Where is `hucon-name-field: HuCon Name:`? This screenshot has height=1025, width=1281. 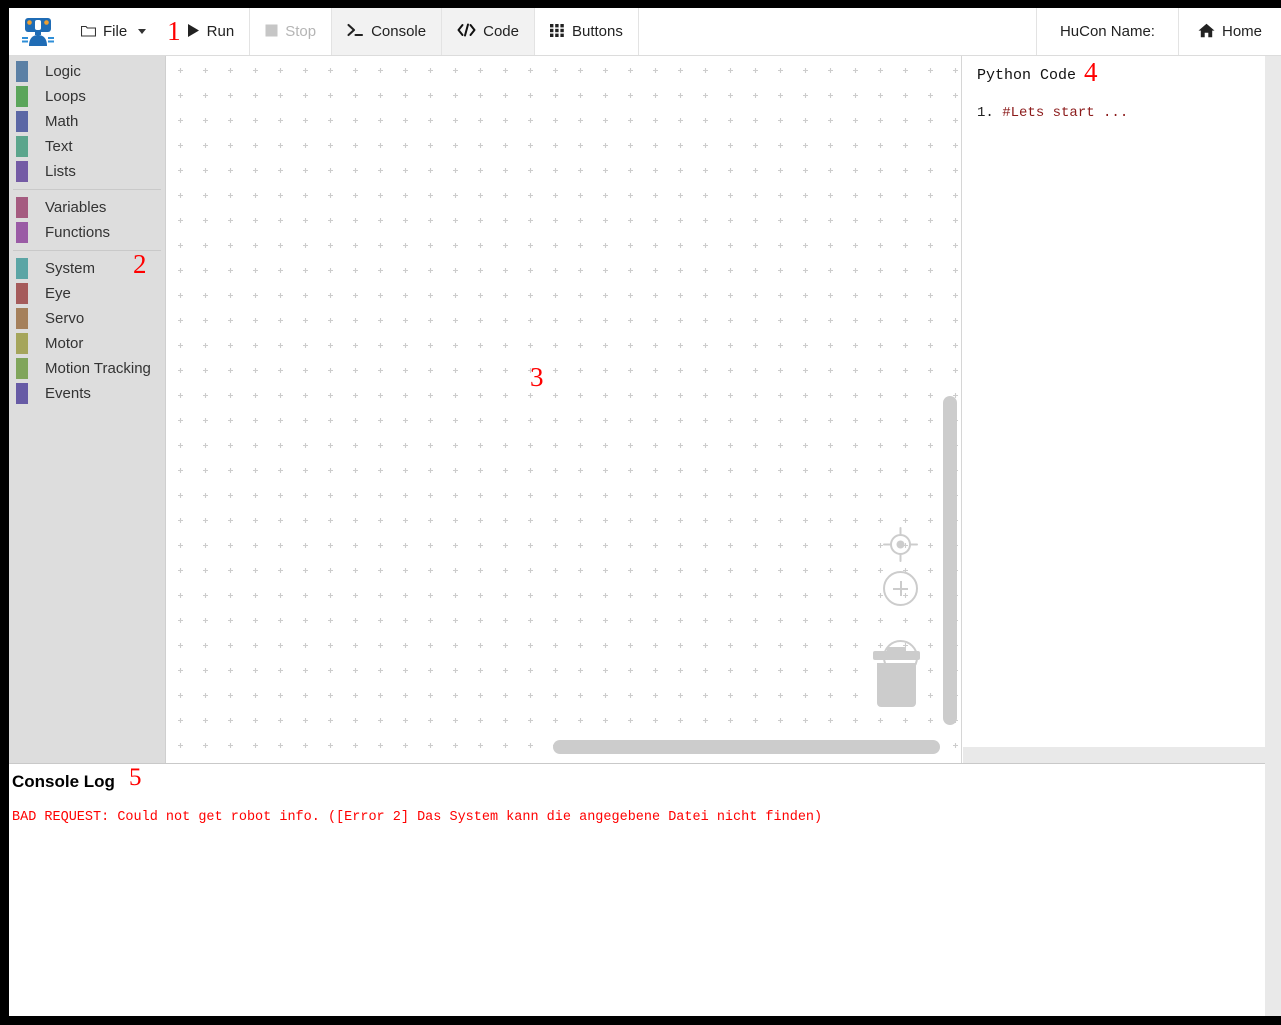 hucon-name-field: HuCon Name: is located at coordinates (1106, 31).